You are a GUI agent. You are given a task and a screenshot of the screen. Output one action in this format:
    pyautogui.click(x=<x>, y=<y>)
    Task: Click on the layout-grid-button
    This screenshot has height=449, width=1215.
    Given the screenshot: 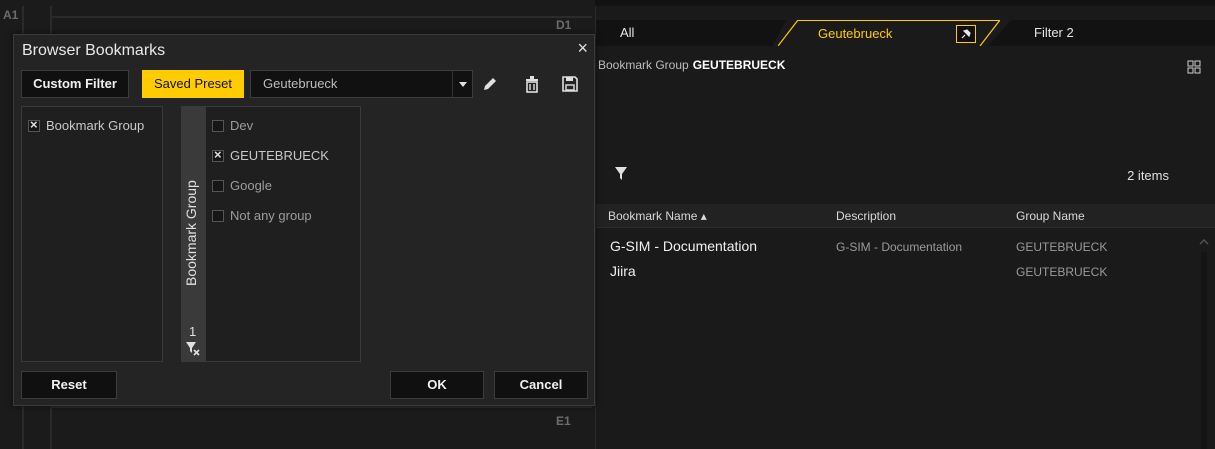 What is the action you would take?
    pyautogui.click(x=1194, y=68)
    